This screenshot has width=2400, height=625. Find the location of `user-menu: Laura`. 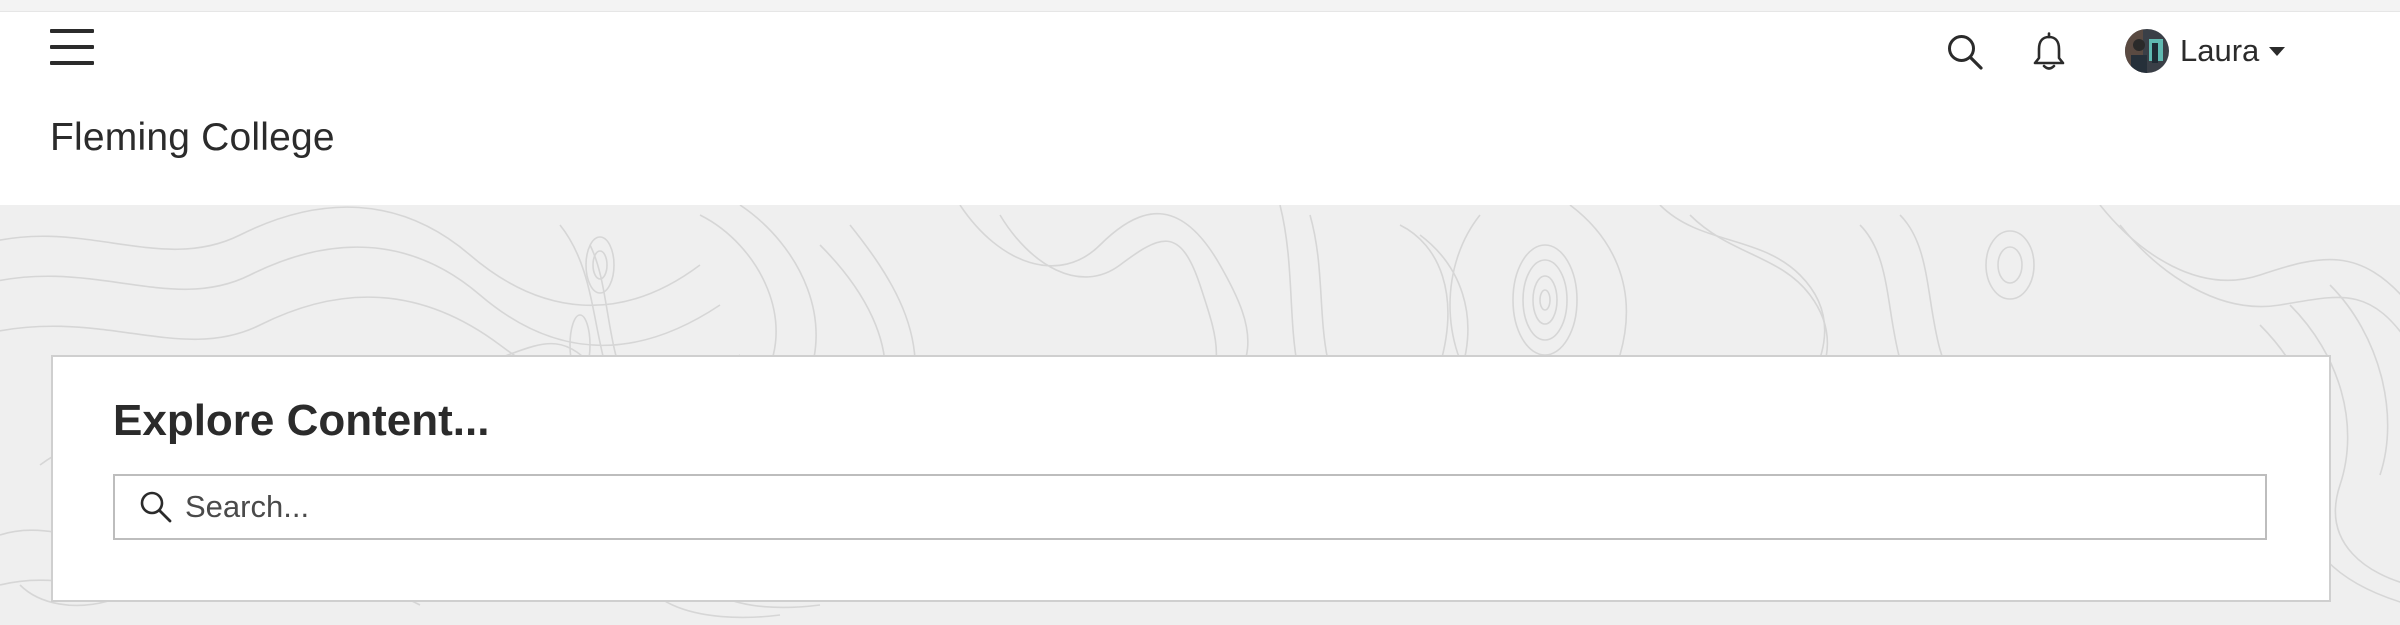

user-menu: Laura is located at coordinates (2205, 51).